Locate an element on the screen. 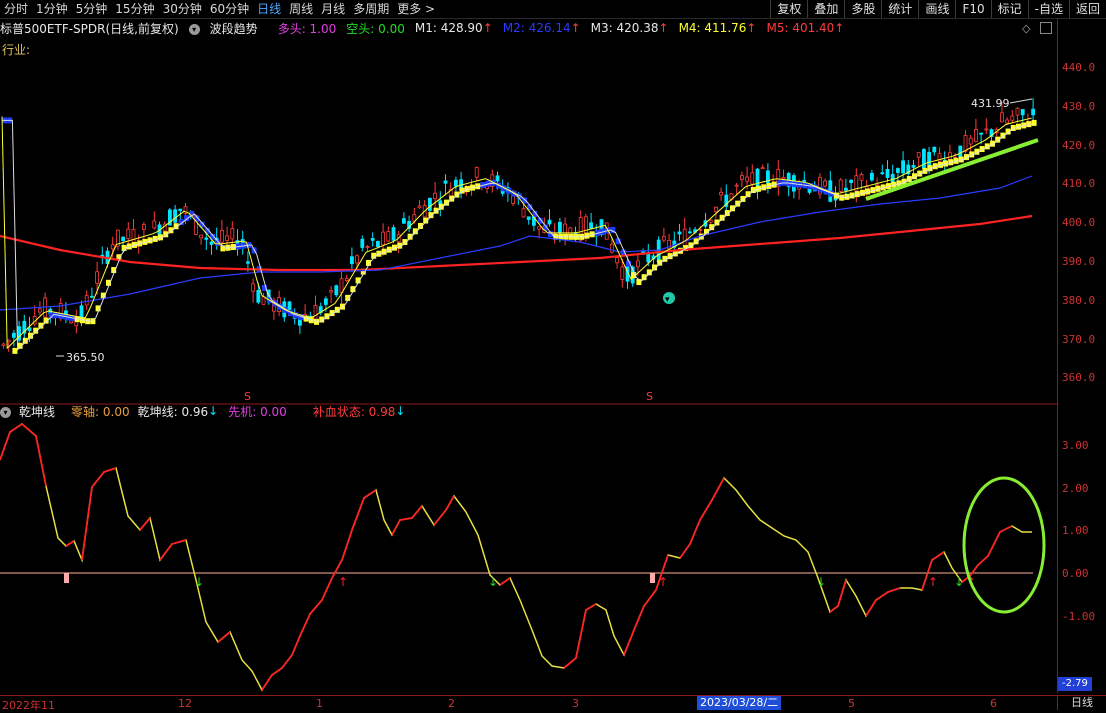 The width and height of the screenshot is (1106, 713). indicator-cursor-value: -2.79 is located at coordinates (1075, 684).